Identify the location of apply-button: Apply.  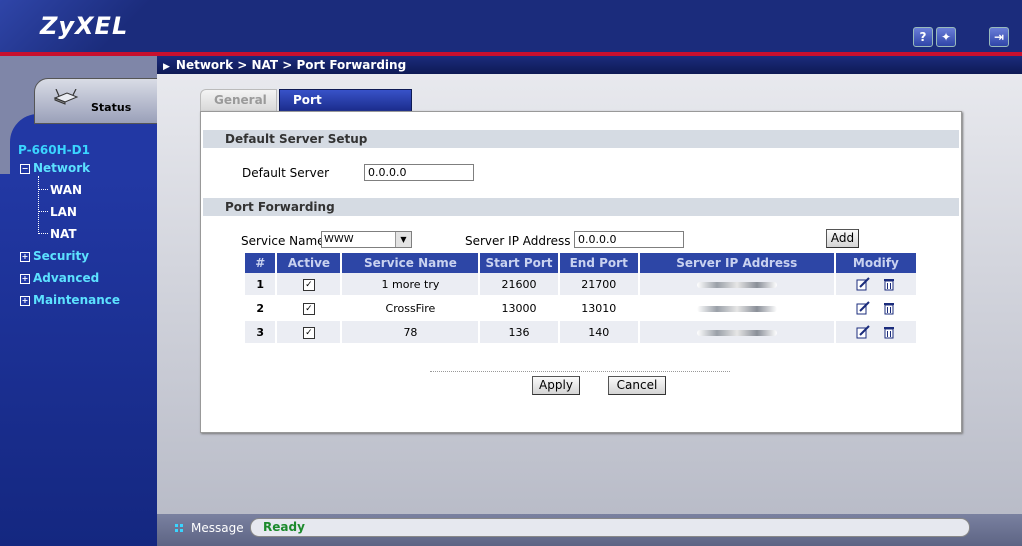
(556, 385).